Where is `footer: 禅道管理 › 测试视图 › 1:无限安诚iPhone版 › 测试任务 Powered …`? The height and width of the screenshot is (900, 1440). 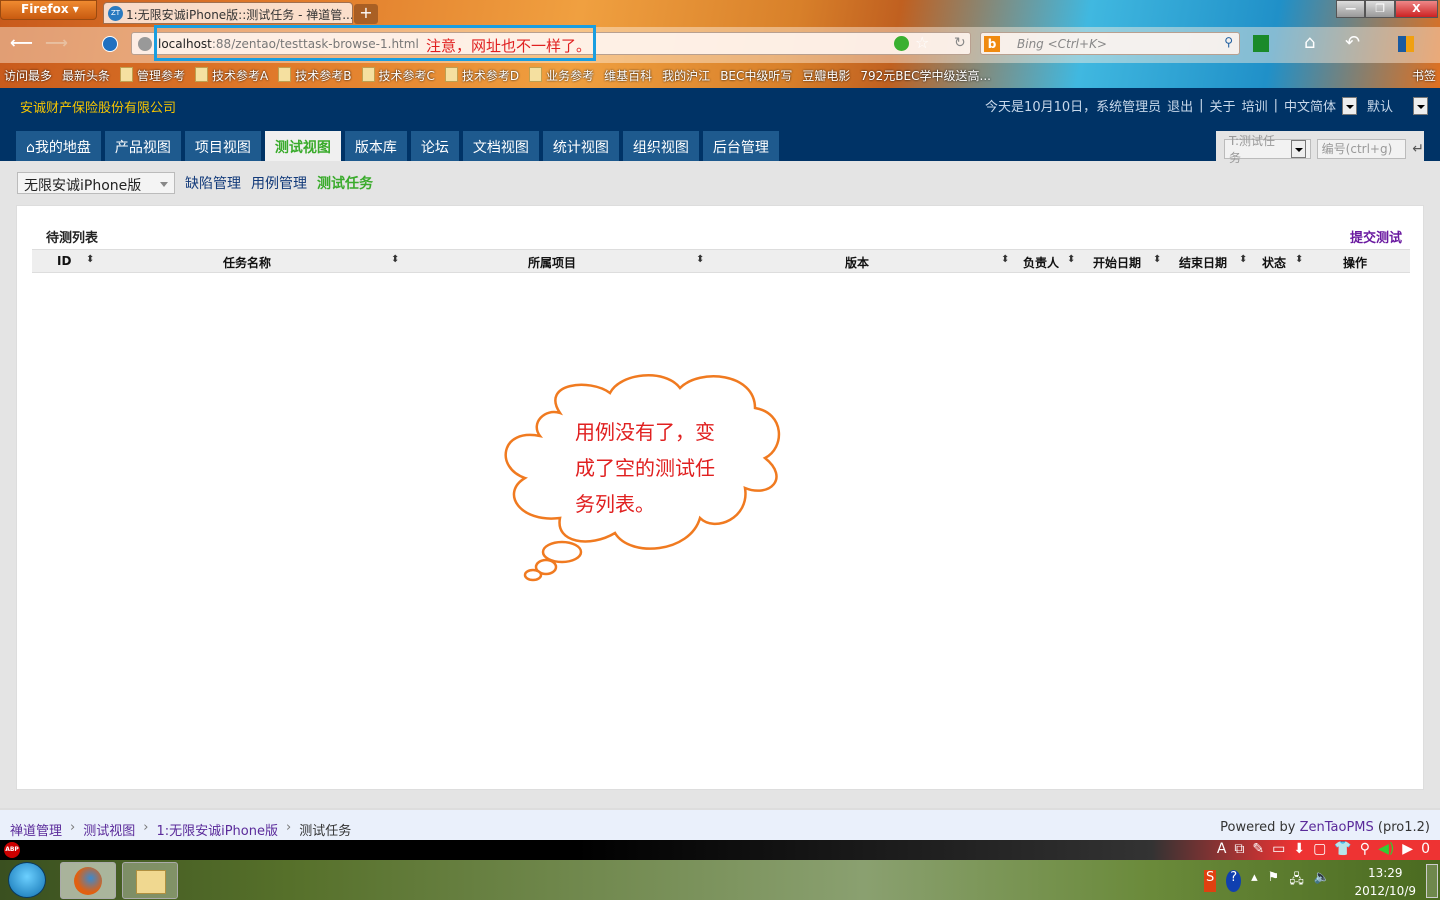 footer: 禅道管理 › 测试视图 › 1:无限安诚iPhone版 › 测试任务 Powered … is located at coordinates (720, 824).